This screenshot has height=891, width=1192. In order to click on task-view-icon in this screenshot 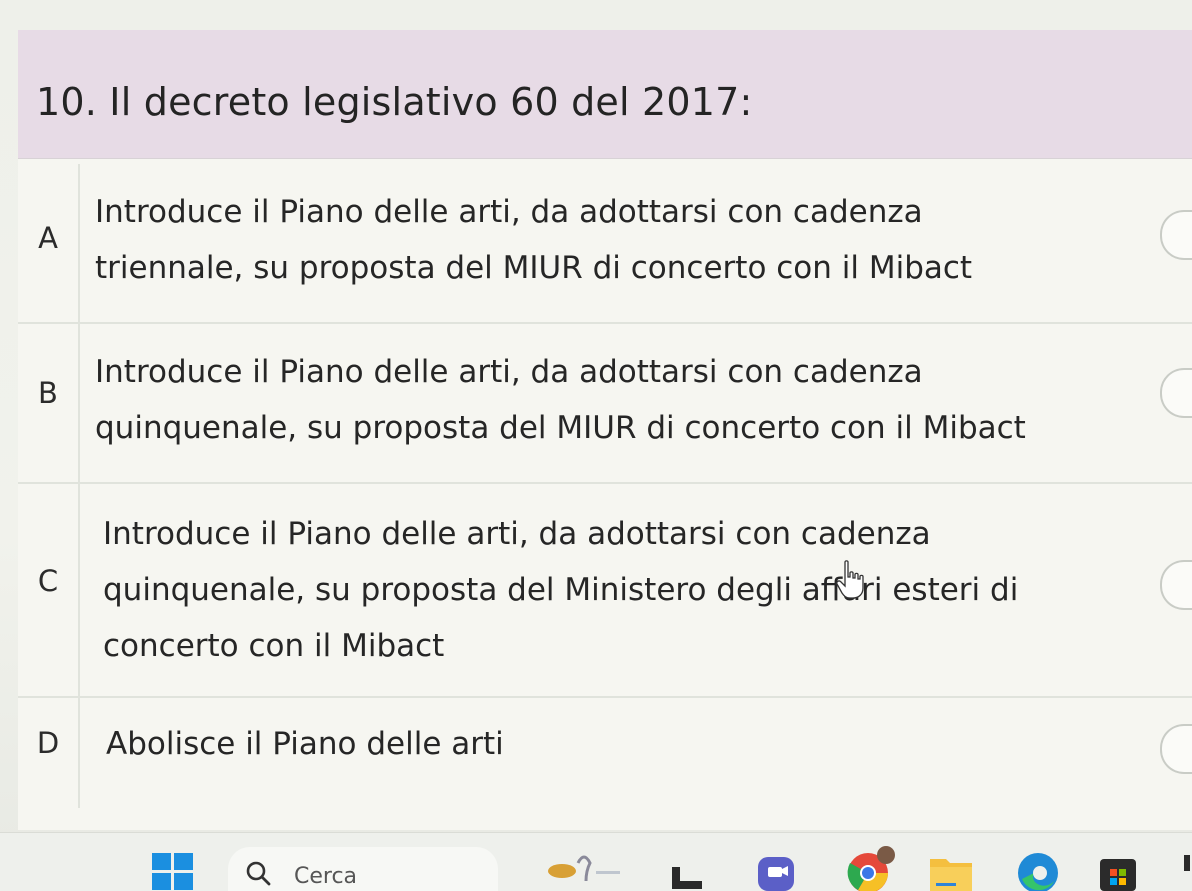, I will do `click(688, 867)`.